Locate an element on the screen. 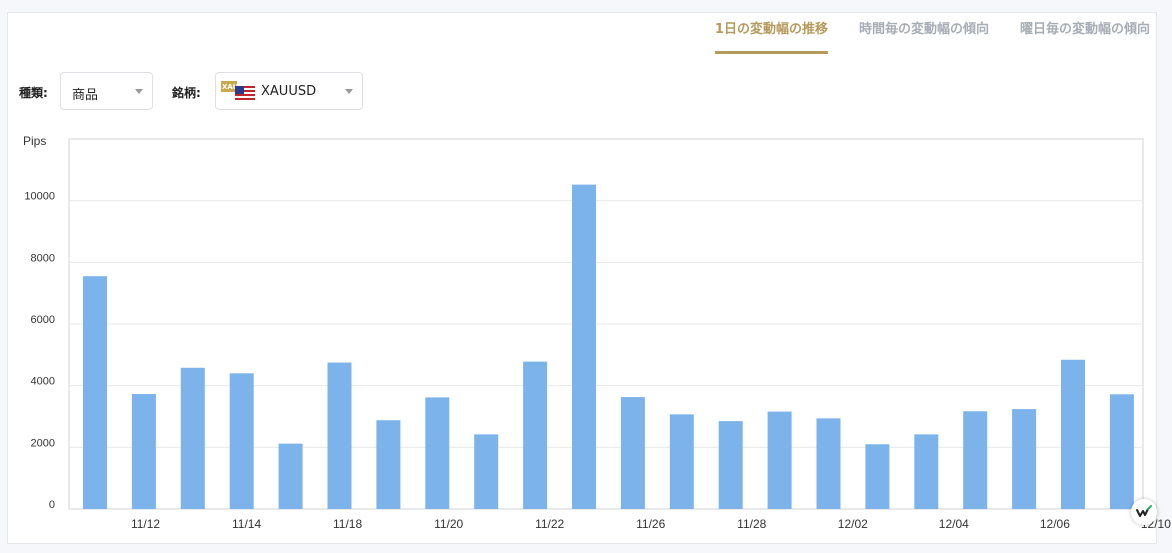 The width and height of the screenshot is (1172, 553). x-tick-label: 12/02 is located at coordinates (853, 524).